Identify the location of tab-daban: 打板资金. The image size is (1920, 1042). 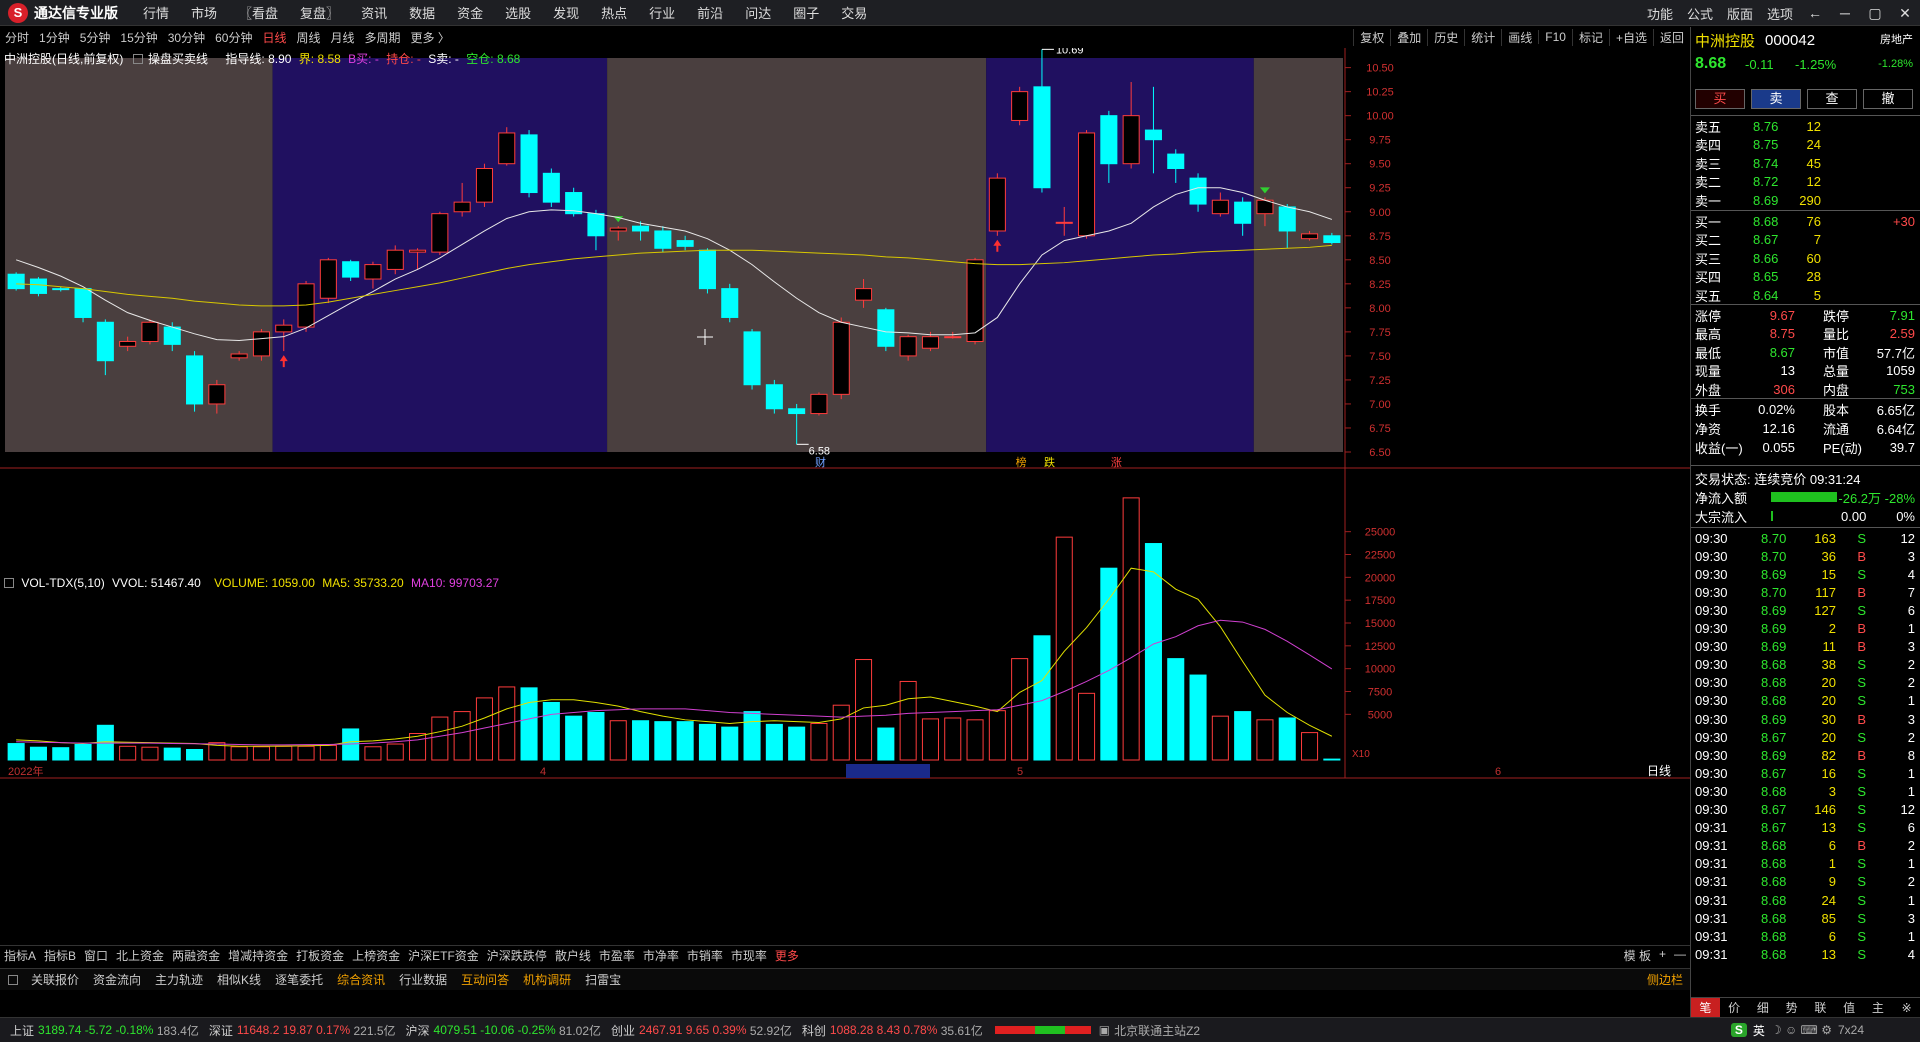
(320, 955).